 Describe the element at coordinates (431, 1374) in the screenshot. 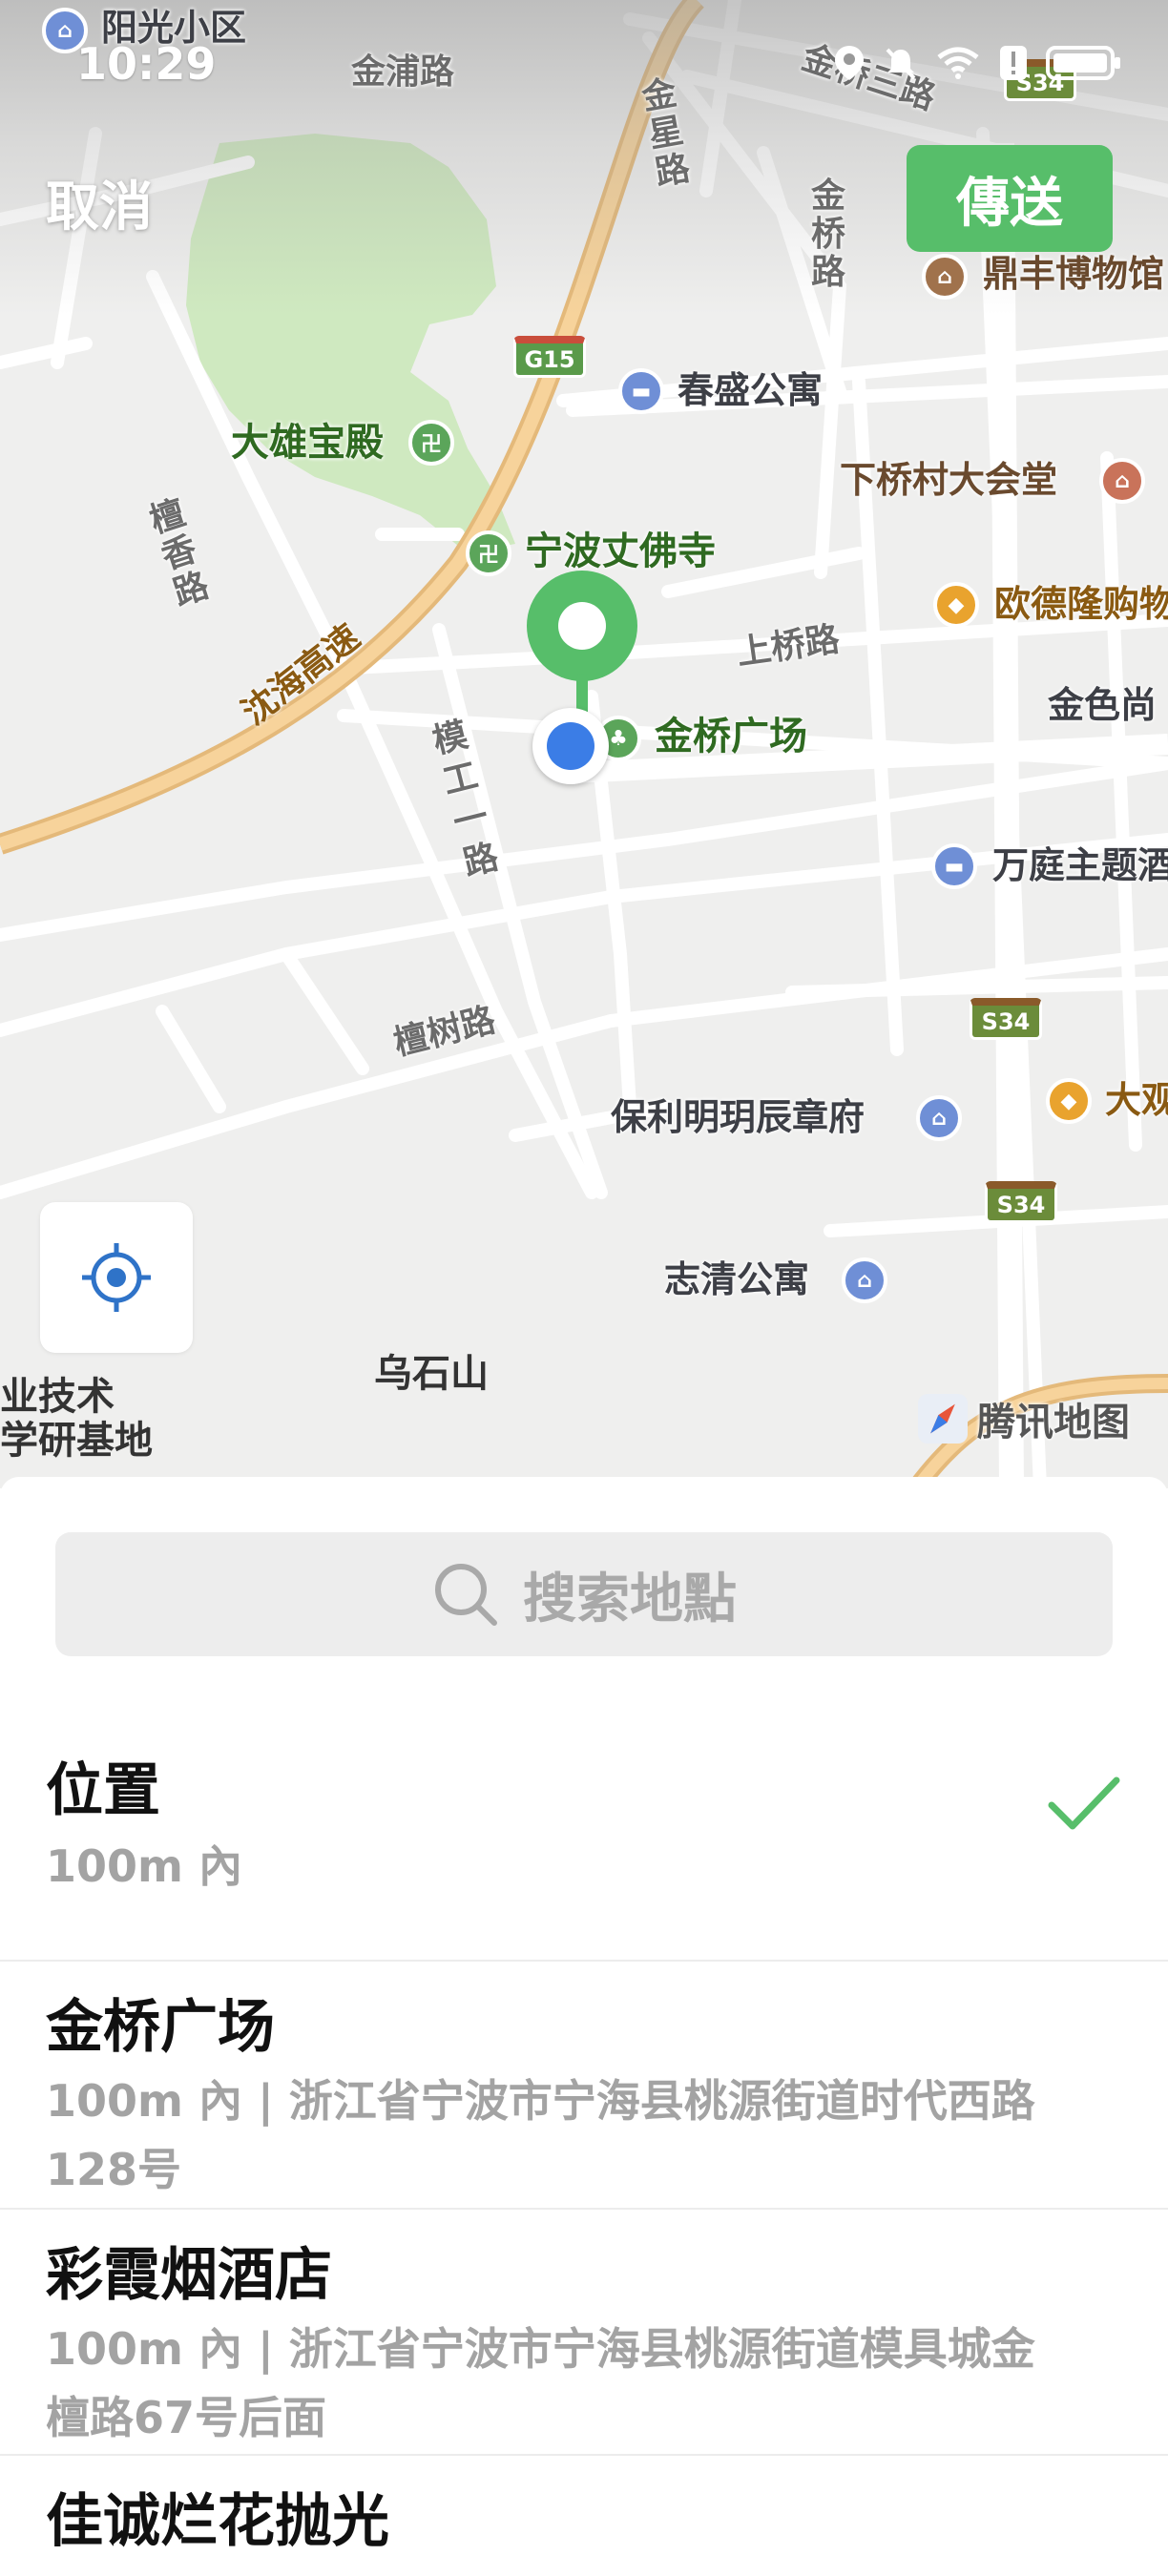

I see `area-label: 乌石山` at that location.